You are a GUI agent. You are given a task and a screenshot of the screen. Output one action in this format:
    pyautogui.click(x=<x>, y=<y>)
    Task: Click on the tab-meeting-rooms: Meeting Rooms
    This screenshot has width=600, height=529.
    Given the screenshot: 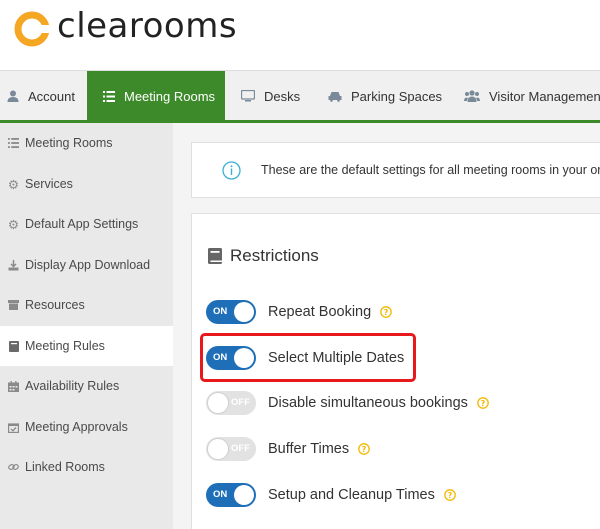 What is the action you would take?
    pyautogui.click(x=156, y=96)
    